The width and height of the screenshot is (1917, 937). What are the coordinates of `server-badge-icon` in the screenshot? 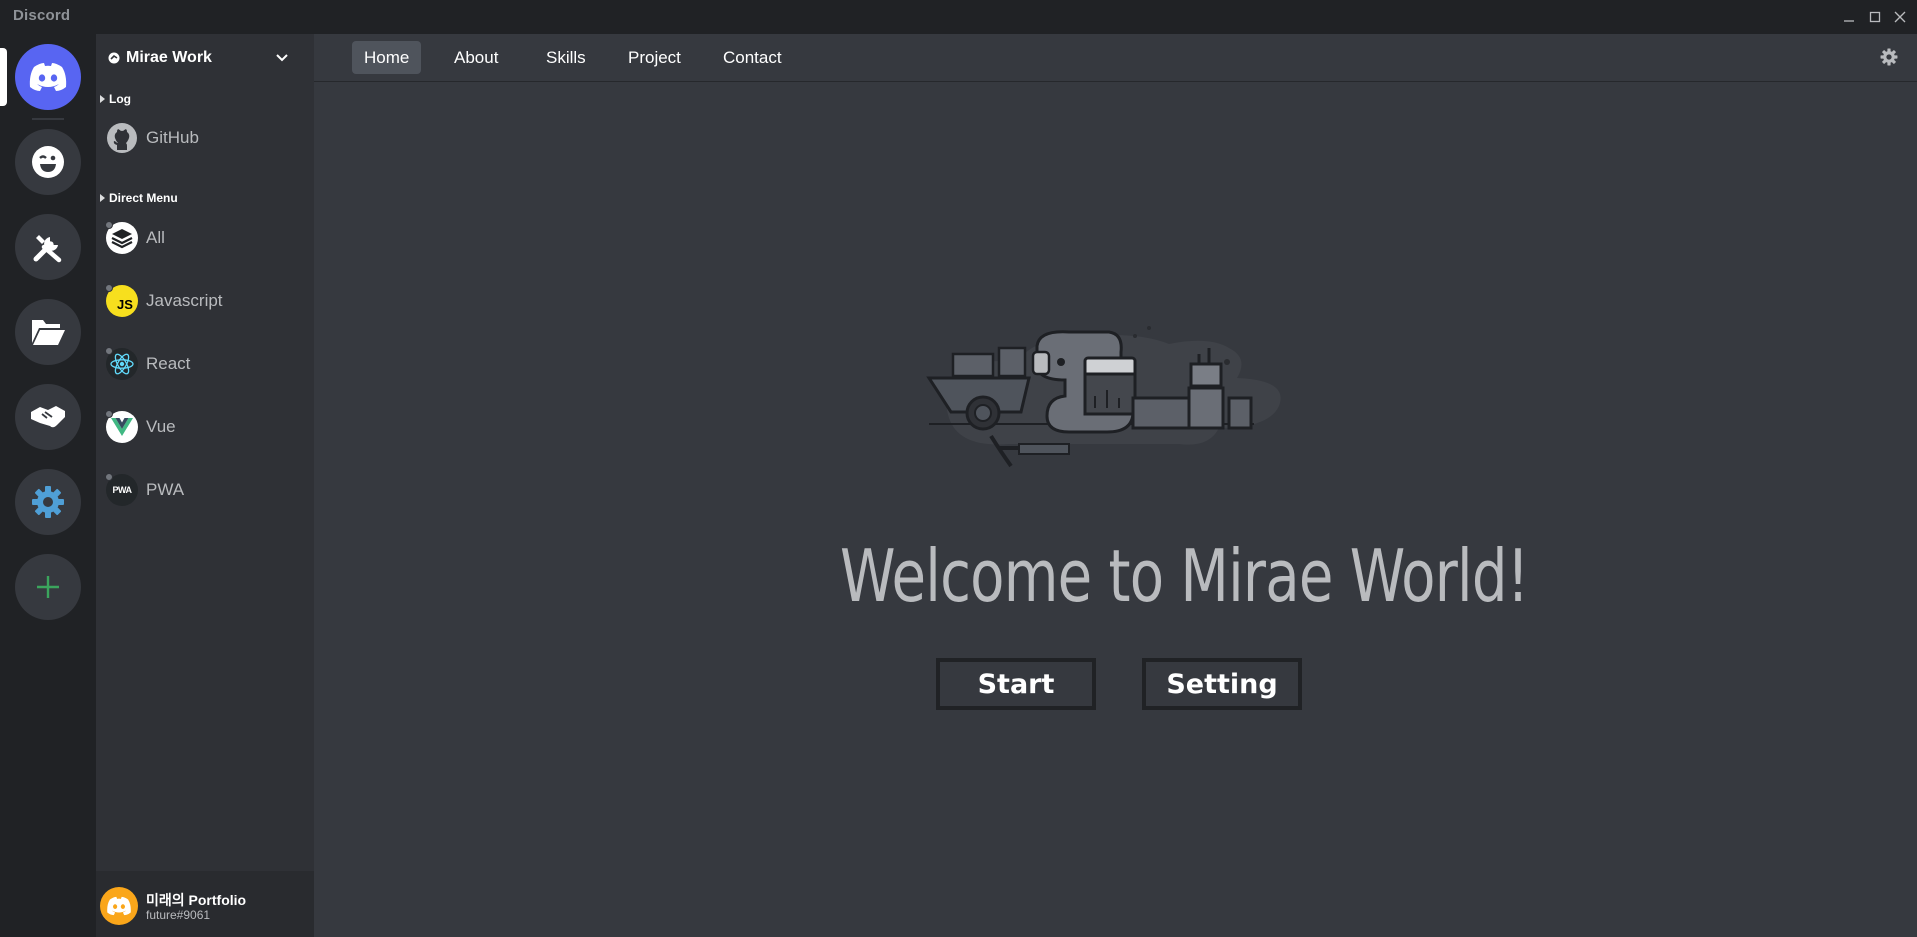 It's located at (114, 58).